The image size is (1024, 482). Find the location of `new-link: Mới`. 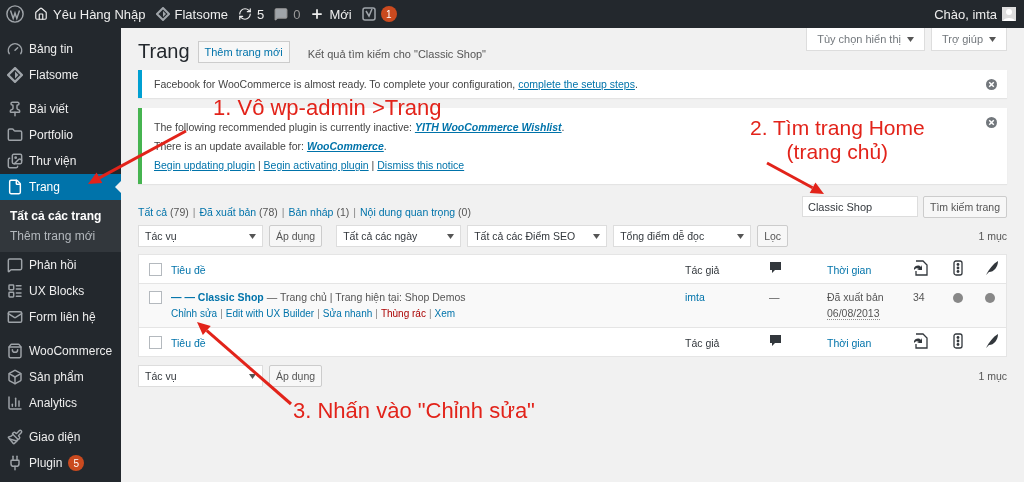

new-link: Mới is located at coordinates (340, 14).